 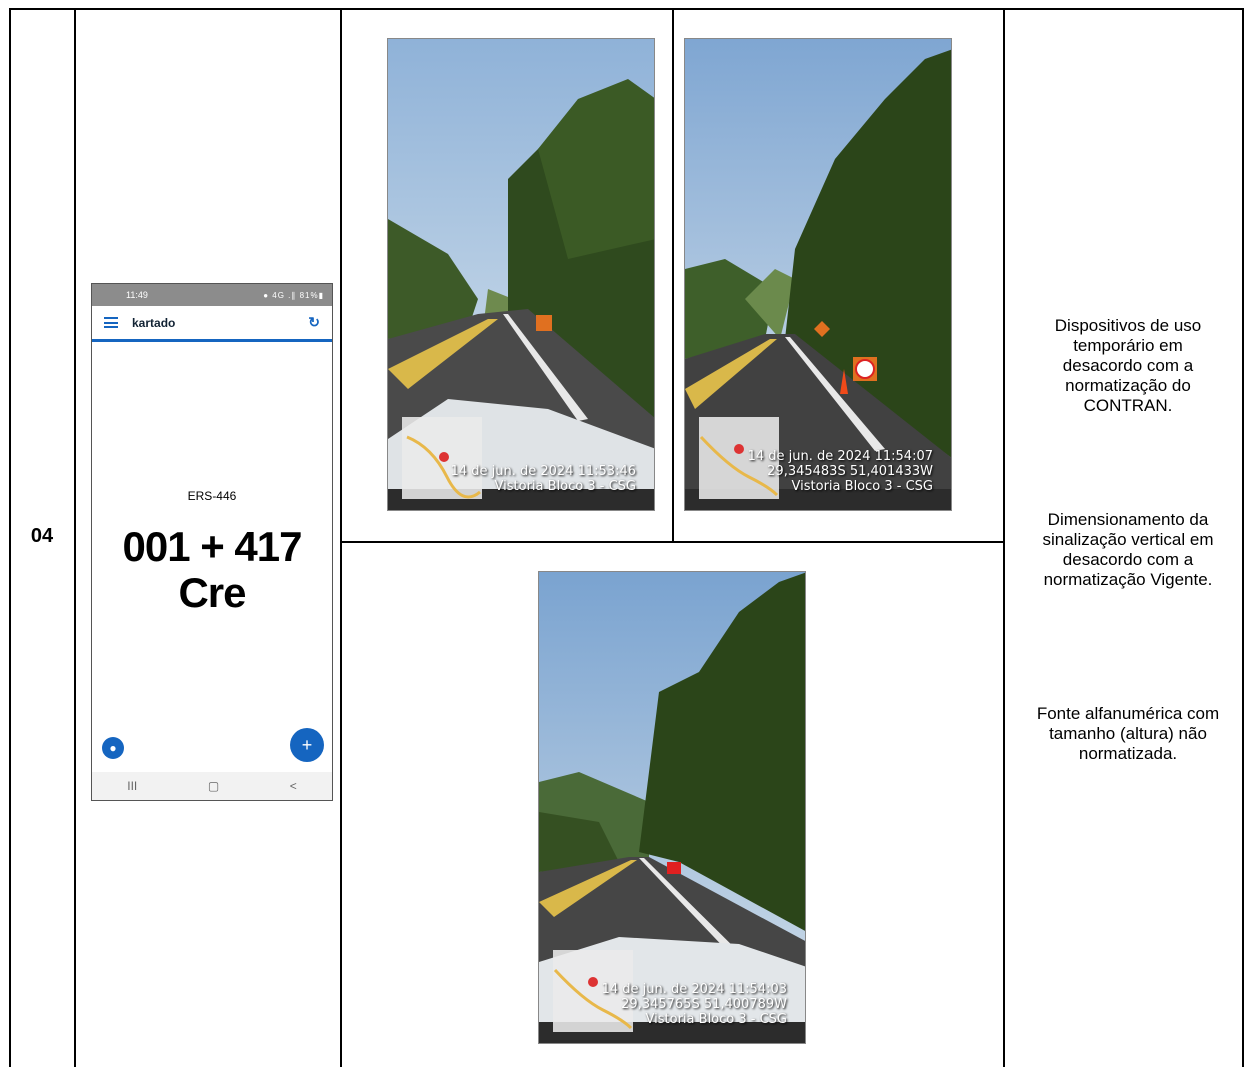 I want to click on km-display: 001 + 417 Cre, so click(x=212, y=570).